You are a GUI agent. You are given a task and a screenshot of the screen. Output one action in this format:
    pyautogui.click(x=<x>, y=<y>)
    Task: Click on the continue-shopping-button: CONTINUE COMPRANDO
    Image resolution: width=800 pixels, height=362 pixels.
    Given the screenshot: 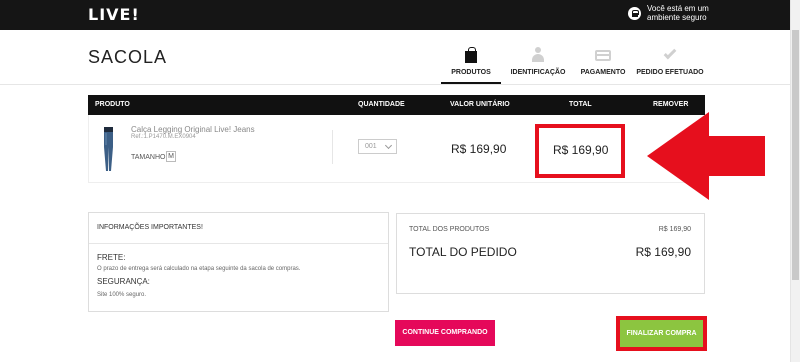 What is the action you would take?
    pyautogui.click(x=445, y=333)
    